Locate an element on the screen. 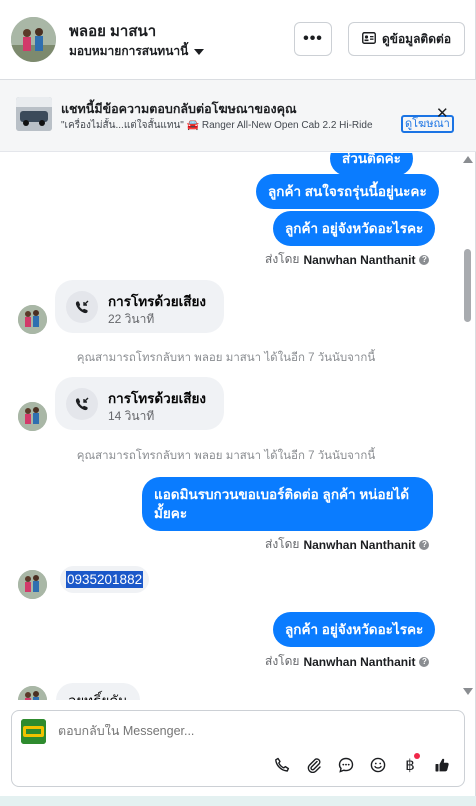 The image size is (476, 806). contact-name: พลอย มาสนา is located at coordinates (113, 31).